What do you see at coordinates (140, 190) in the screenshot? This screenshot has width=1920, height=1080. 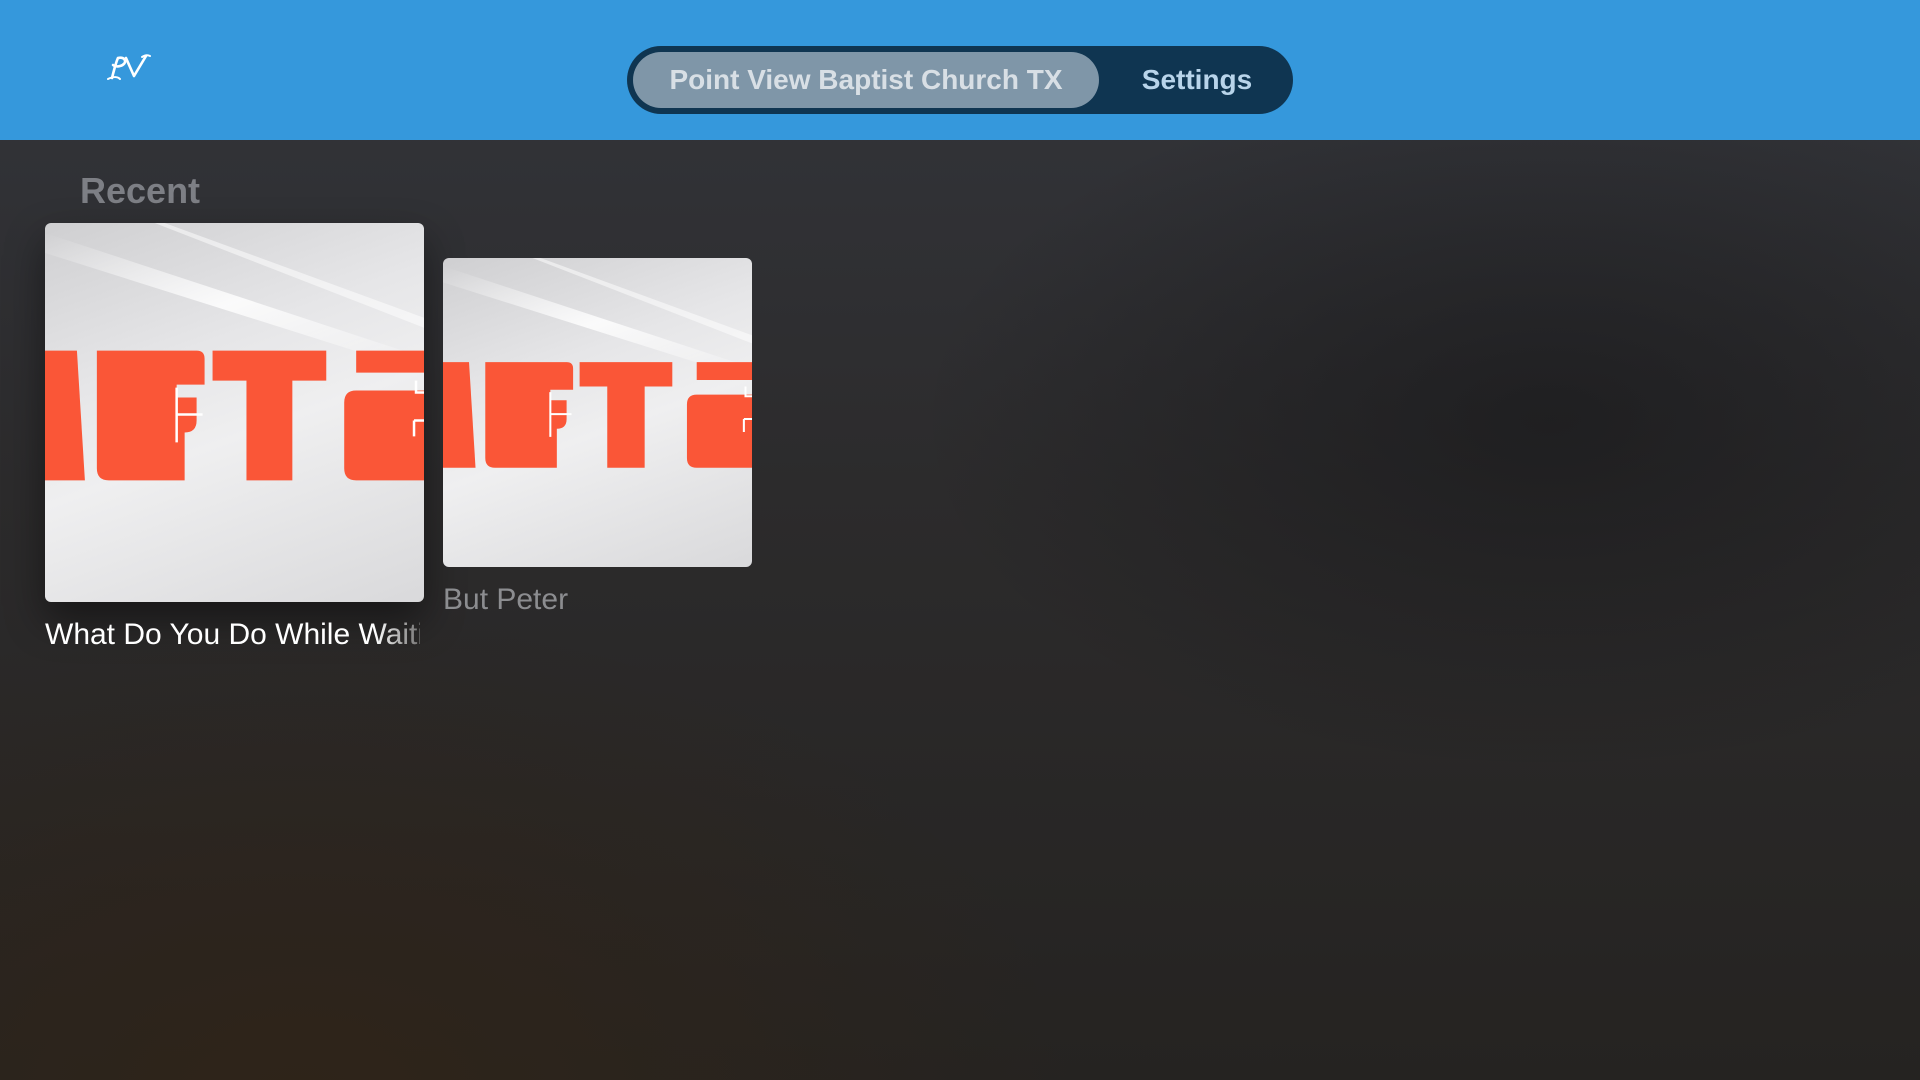 I see `section-title-recent: Recent` at bounding box center [140, 190].